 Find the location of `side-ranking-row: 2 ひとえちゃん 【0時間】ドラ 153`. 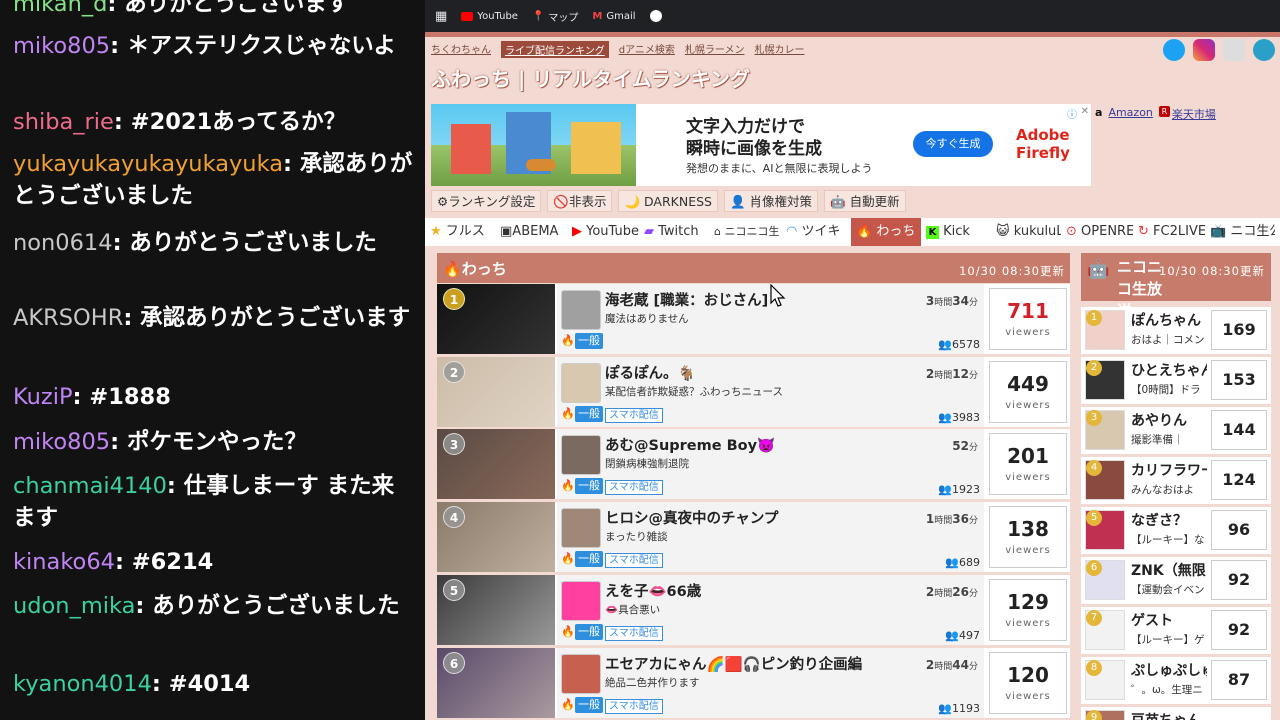

side-ranking-row: 2 ひとえちゃん 【0時間】ドラ 153 is located at coordinates (1176, 380).